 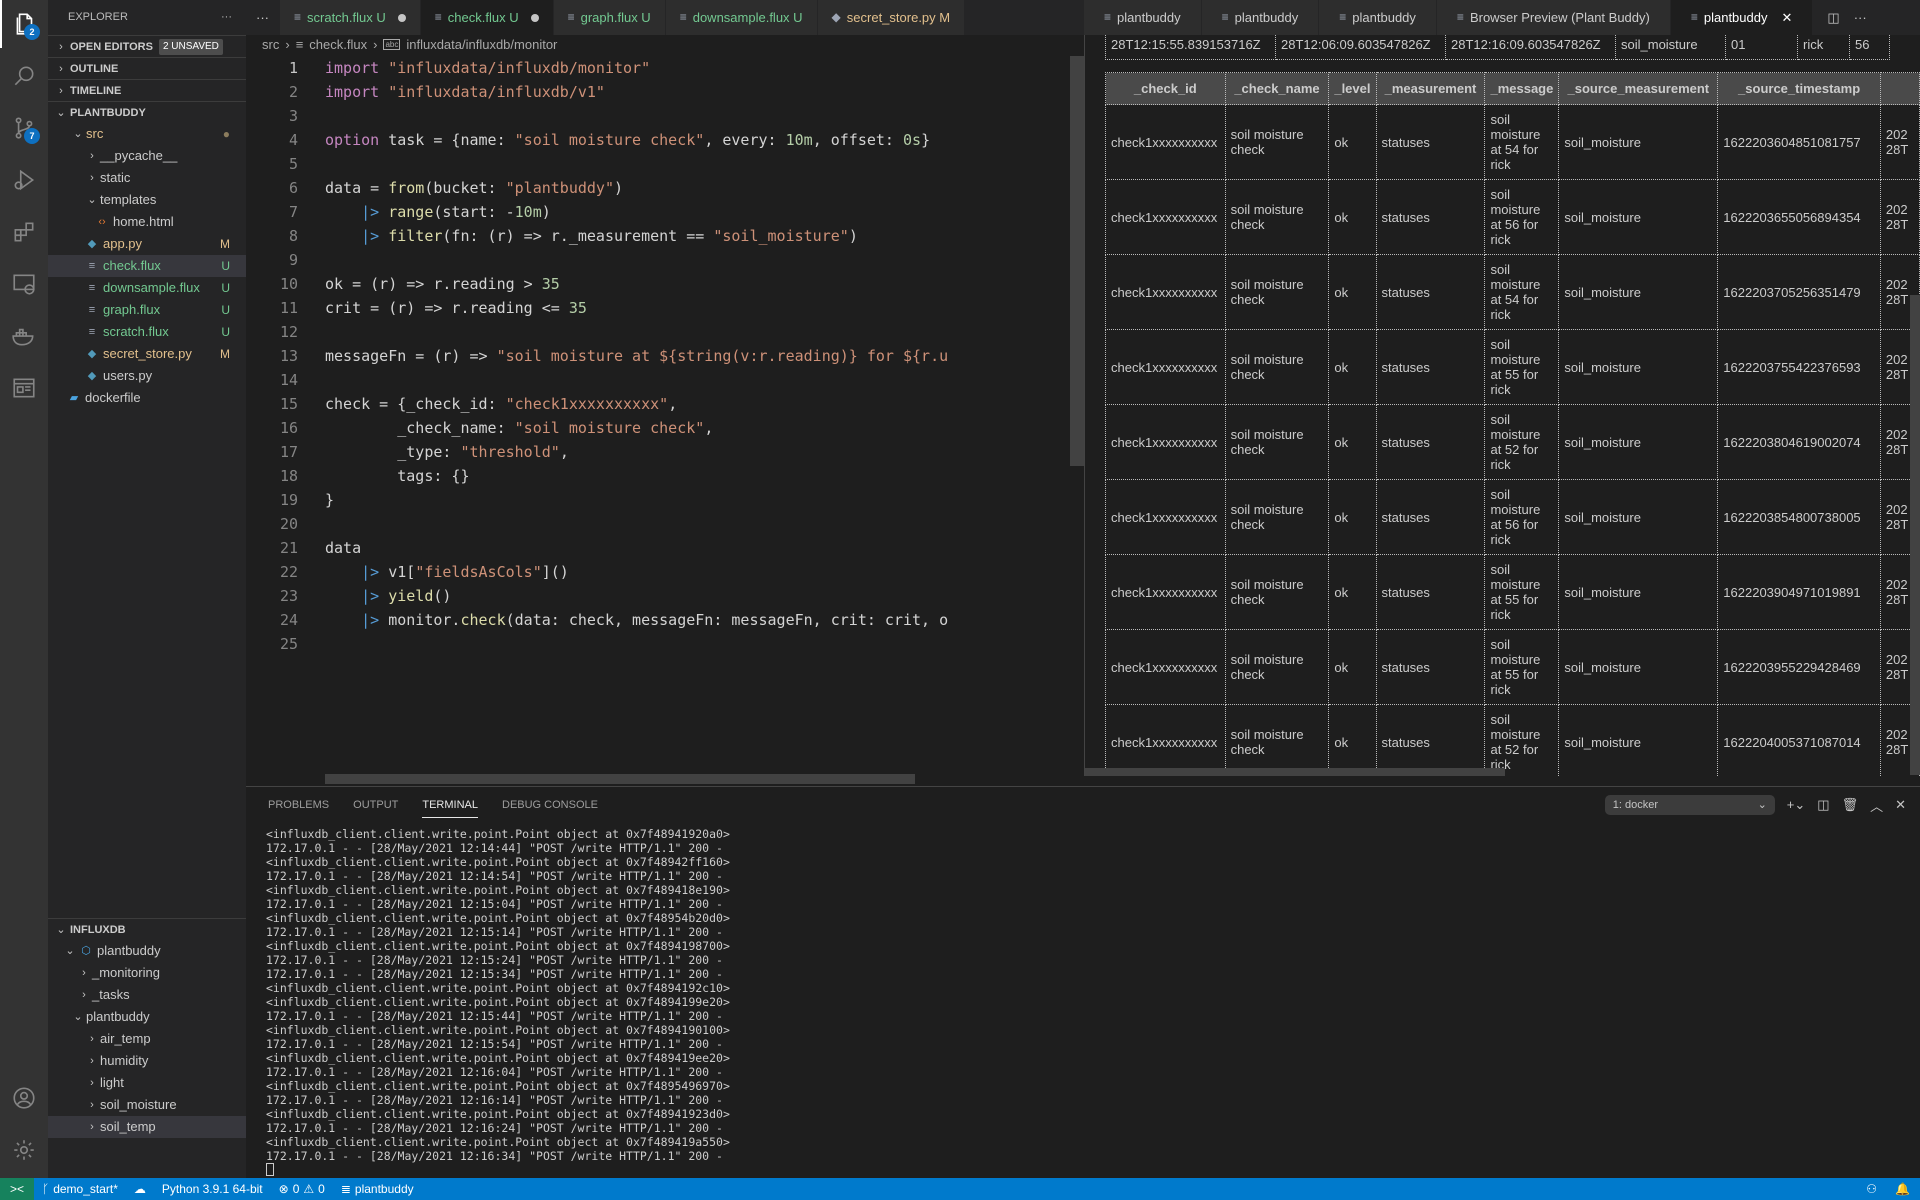 What do you see at coordinates (1915, 535) in the screenshot?
I see `results-vertical-scrollbar` at bounding box center [1915, 535].